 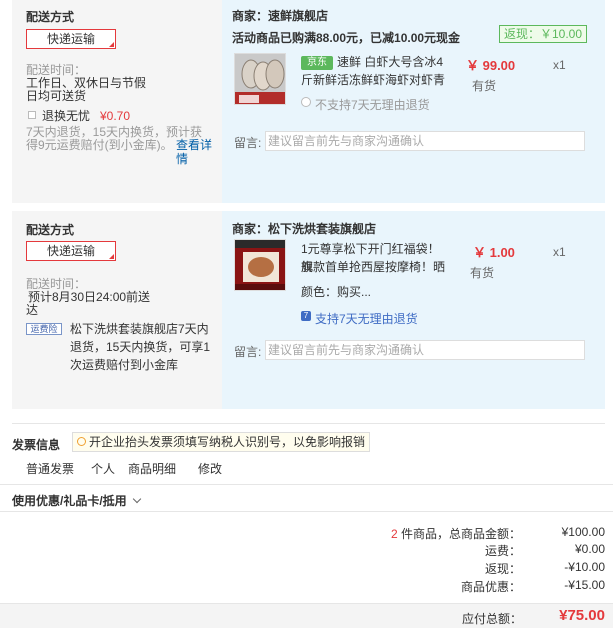 I want to click on summary-goods-label: 2 件商品，总商品金额：, so click(x=455, y=534).